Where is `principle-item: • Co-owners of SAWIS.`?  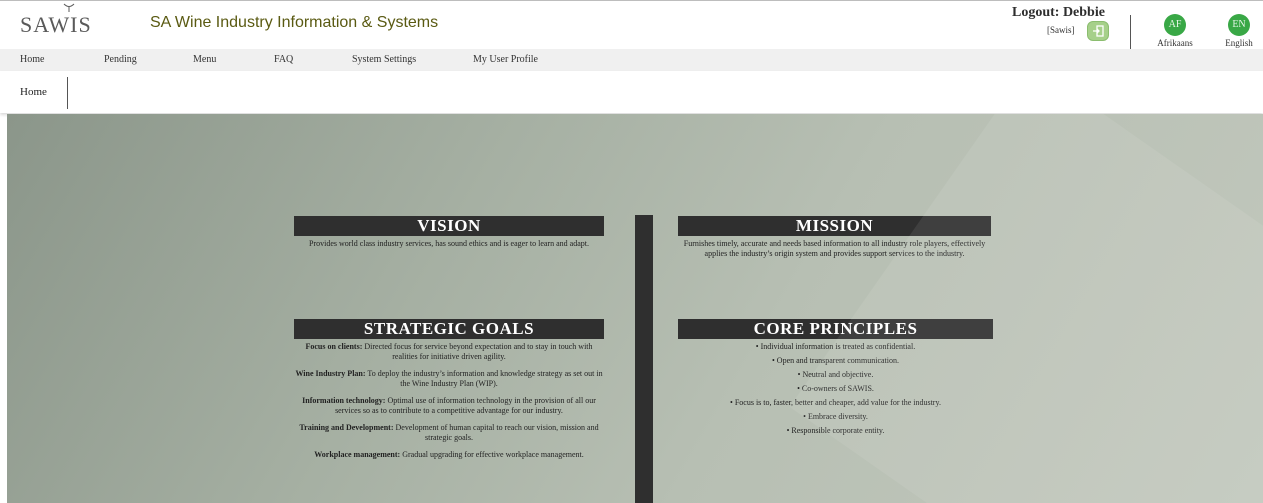 principle-item: • Co-owners of SAWIS. is located at coordinates (835, 388).